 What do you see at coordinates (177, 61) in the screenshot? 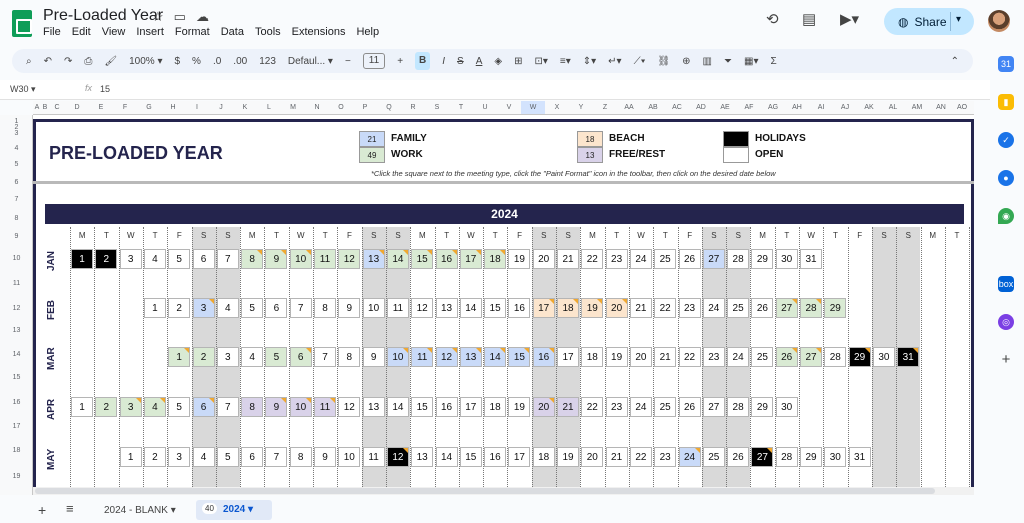
I see `currency-button: $` at bounding box center [177, 61].